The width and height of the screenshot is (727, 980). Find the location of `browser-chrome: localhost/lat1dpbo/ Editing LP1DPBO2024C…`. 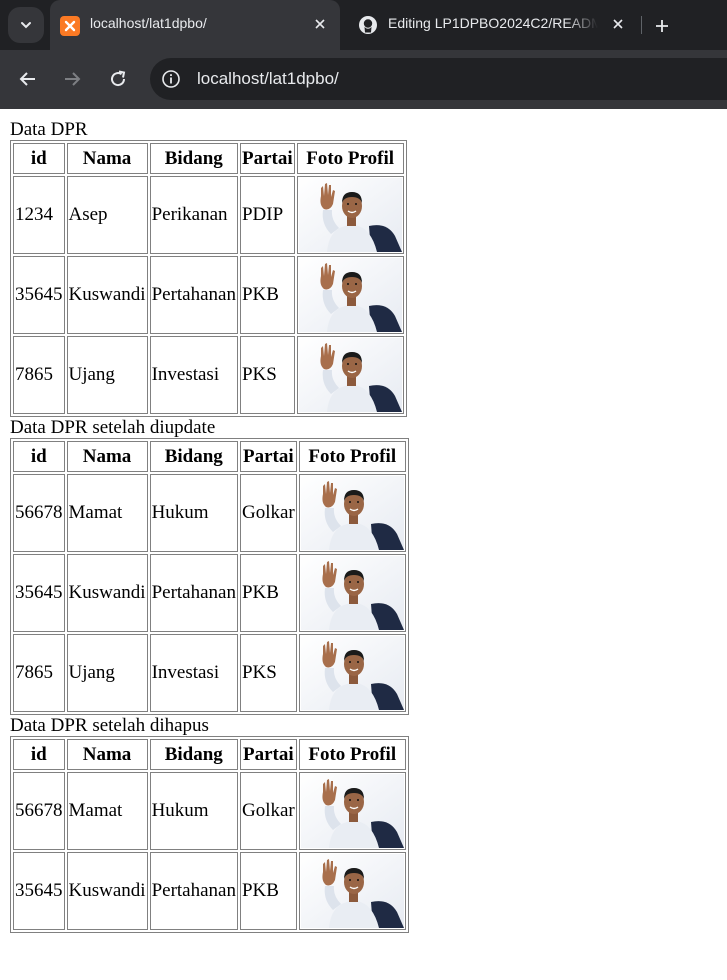

browser-chrome: localhost/lat1dpbo/ Editing LP1DPBO2024C… is located at coordinates (363, 54).